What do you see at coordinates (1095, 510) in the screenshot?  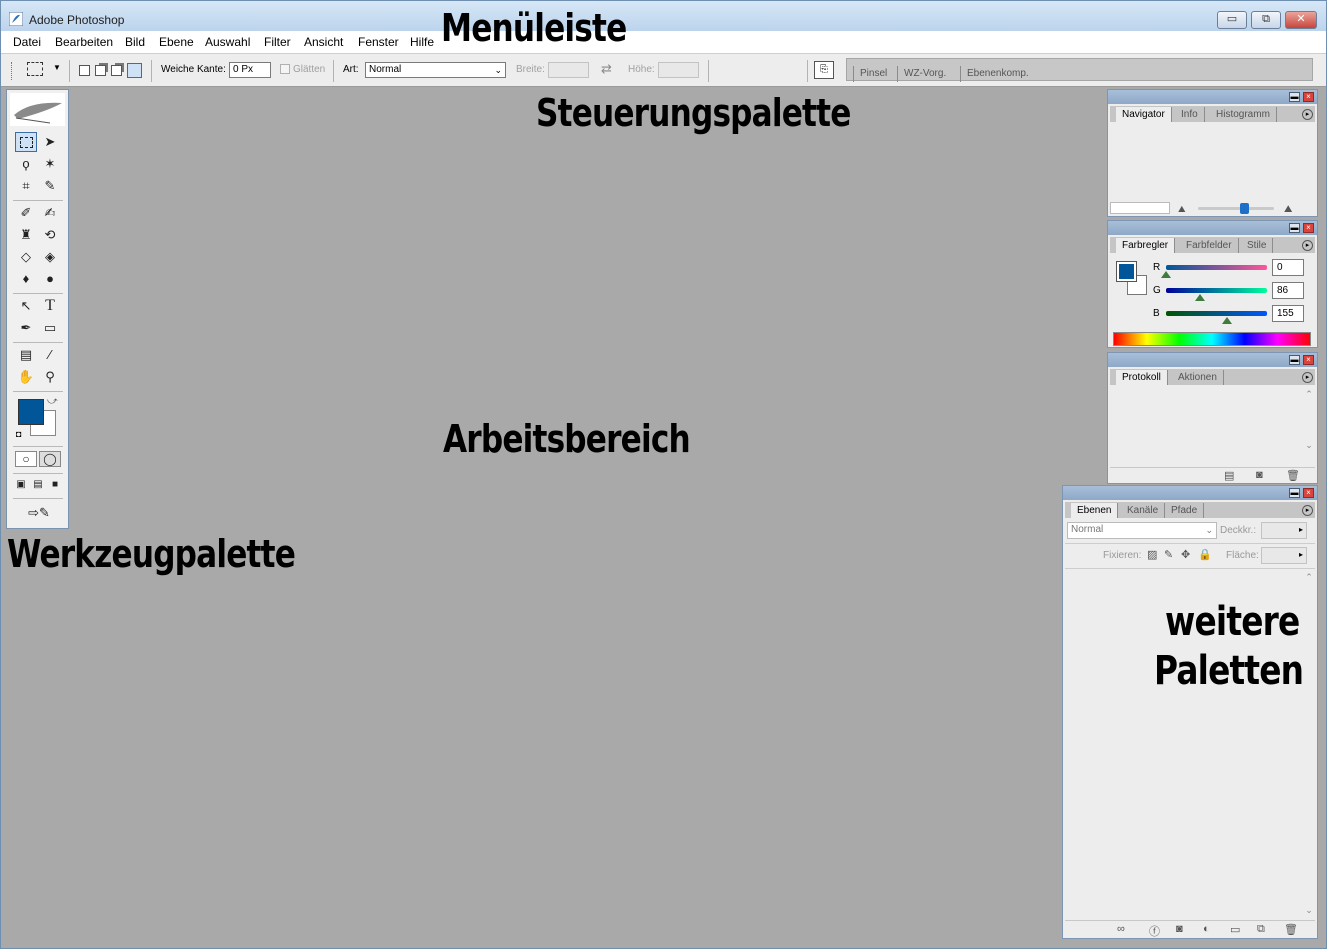 I see `tab-layers: Ebenen` at bounding box center [1095, 510].